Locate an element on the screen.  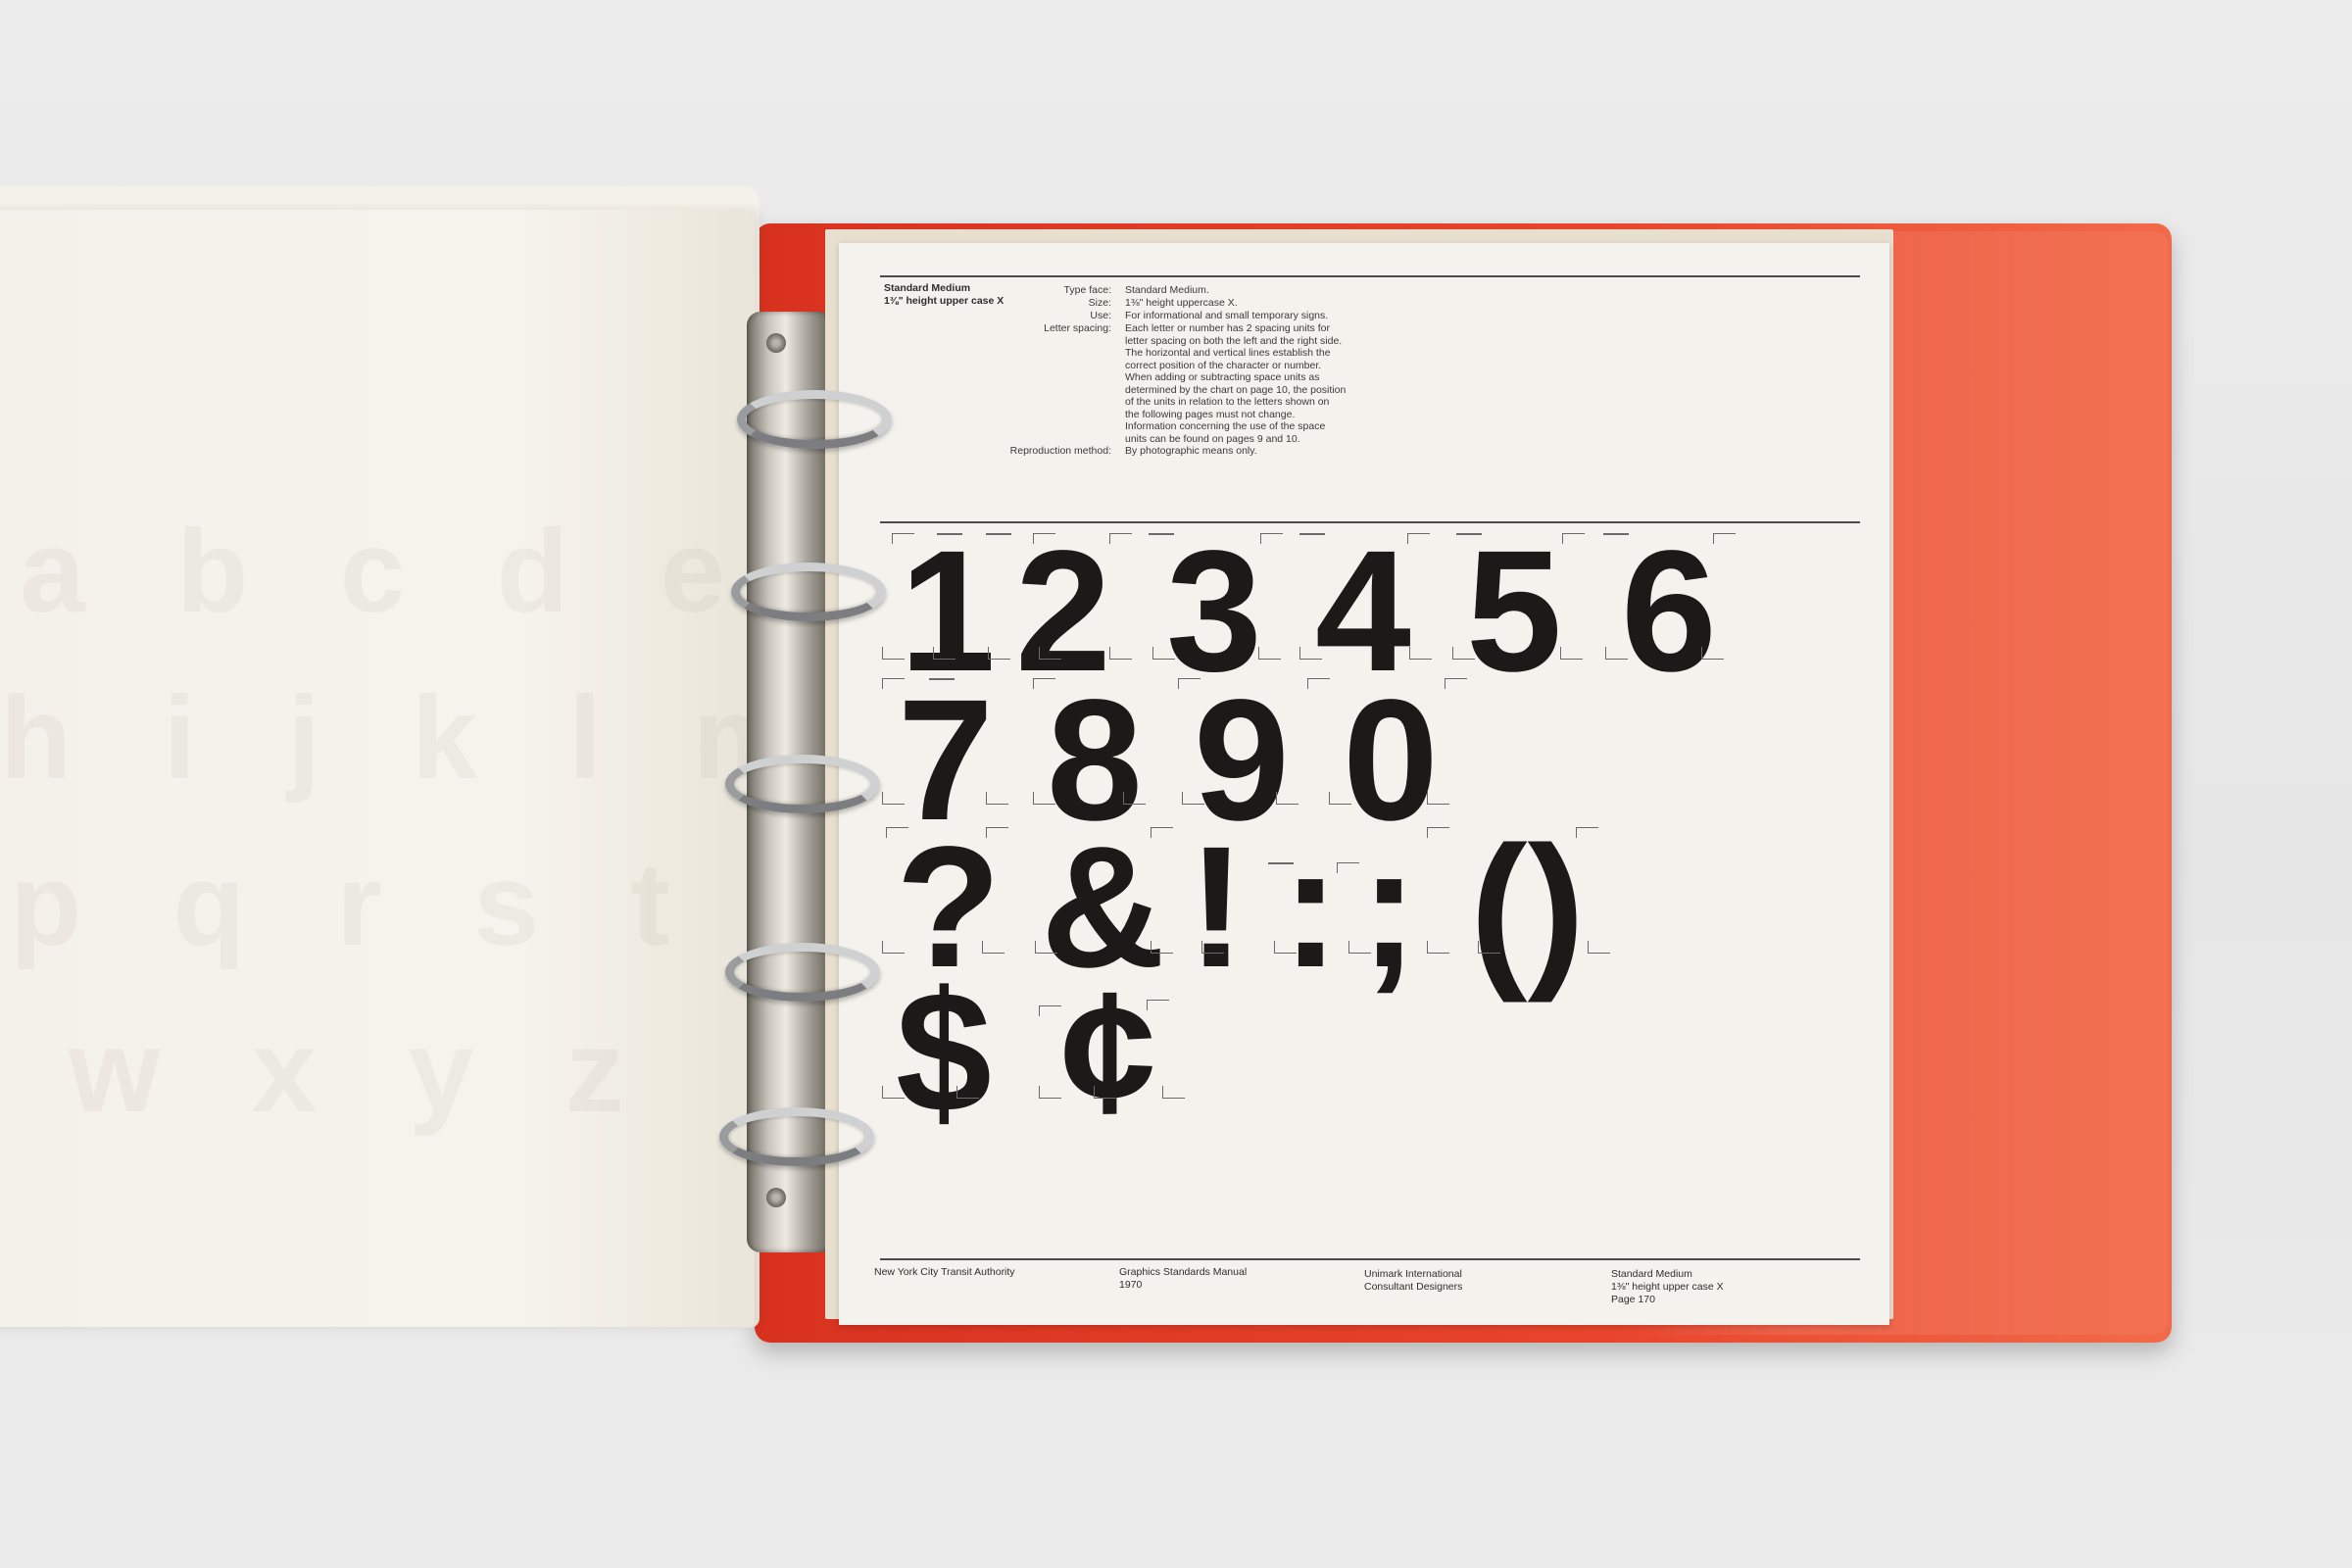
glyph-6: 6 is located at coordinates (1669, 611).